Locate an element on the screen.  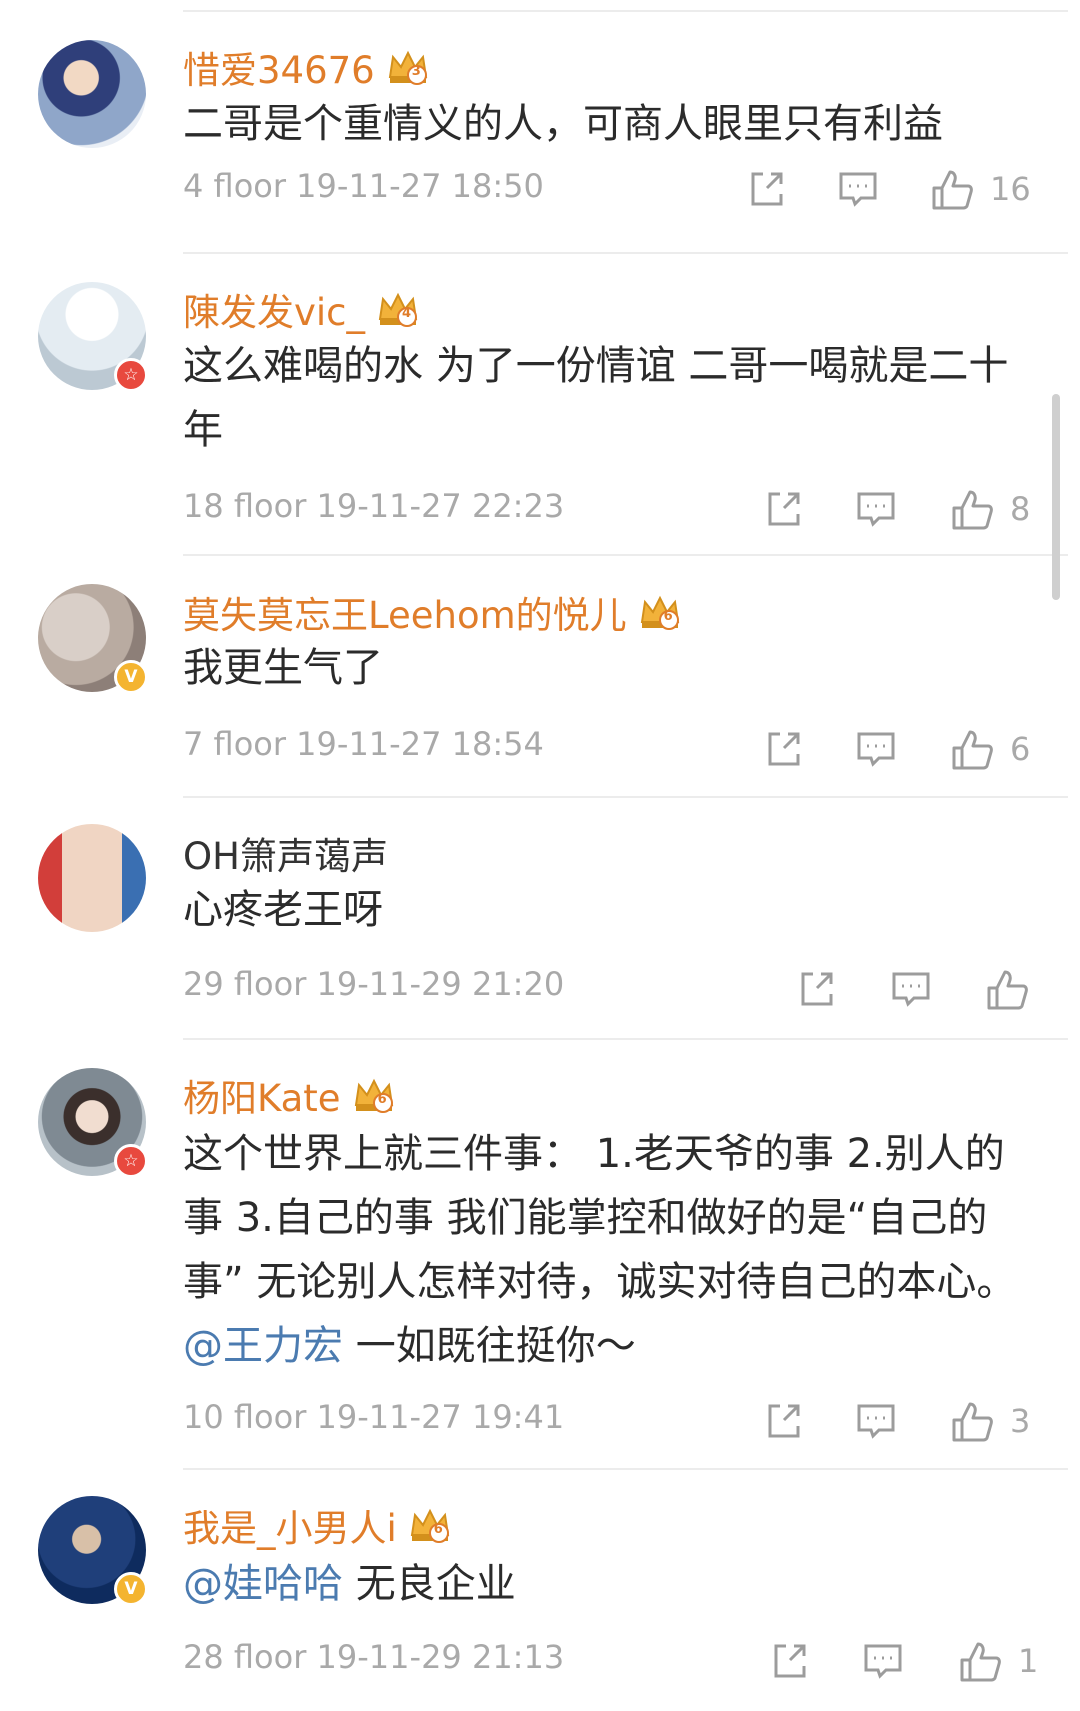
username-text: 莫失莫忘王Leehom的悦儿 is located at coordinates (405, 612).